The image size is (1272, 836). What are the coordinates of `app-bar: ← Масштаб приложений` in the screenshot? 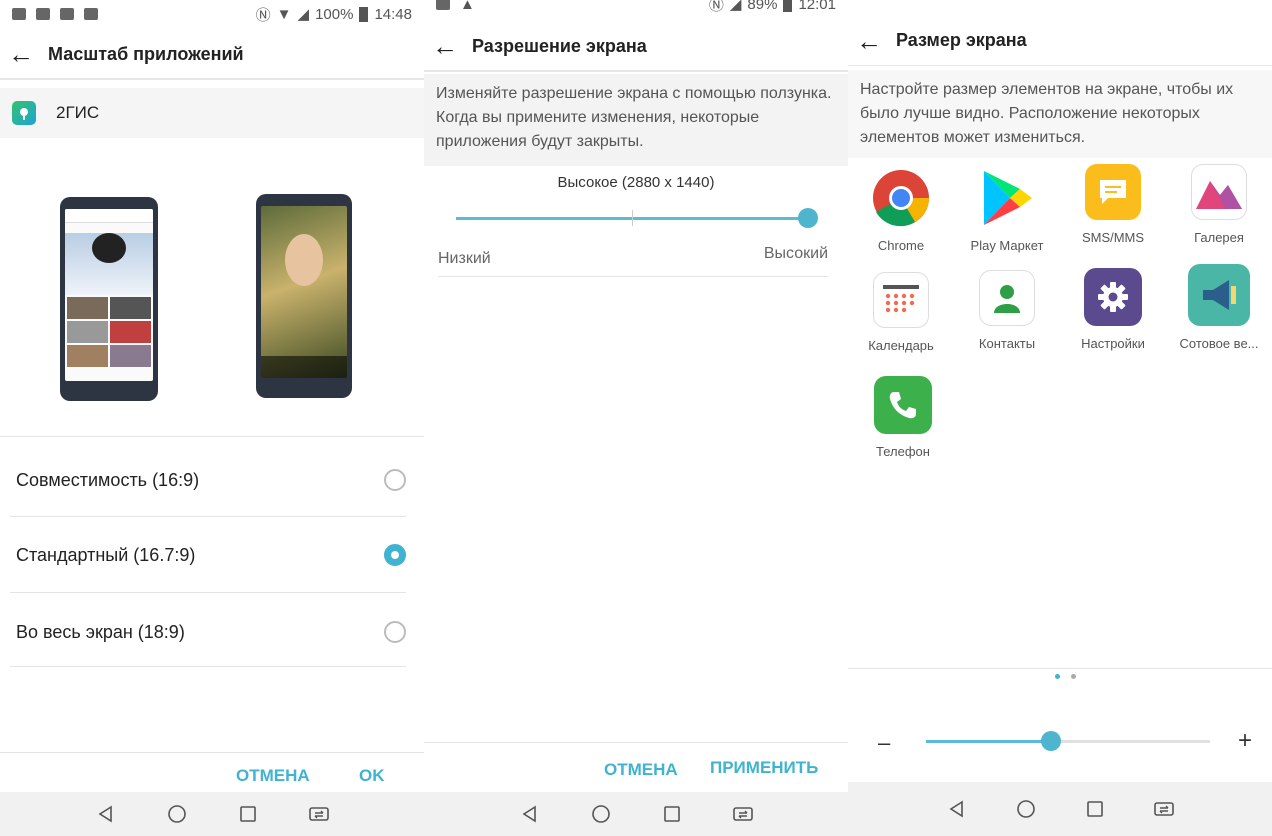 It's located at (212, 55).